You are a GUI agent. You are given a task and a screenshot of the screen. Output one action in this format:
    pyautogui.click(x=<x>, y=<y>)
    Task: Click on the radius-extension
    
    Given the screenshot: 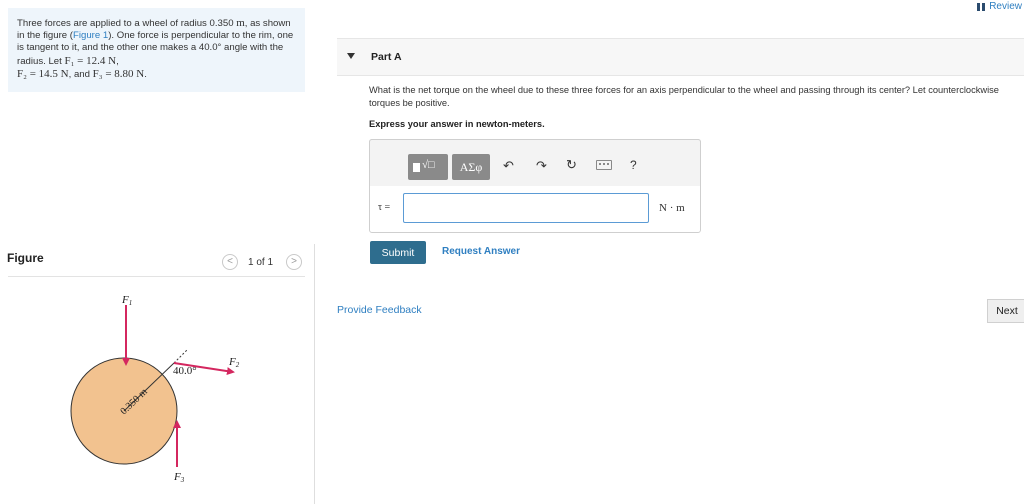 What is the action you would take?
    pyautogui.click(x=181, y=356)
    